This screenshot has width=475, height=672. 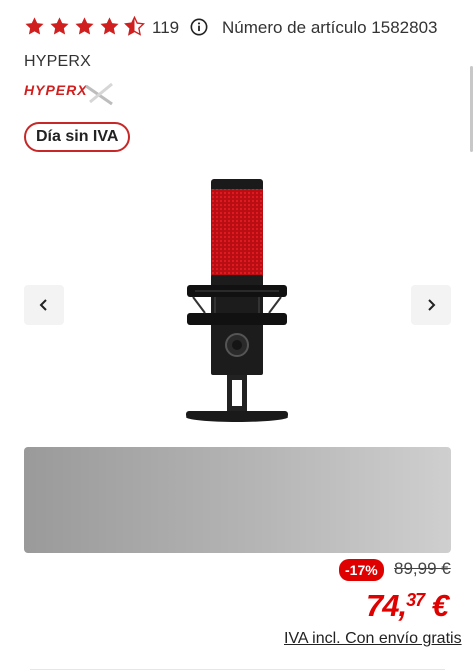 I want to click on gallery-prev-button, so click(x=44, y=305).